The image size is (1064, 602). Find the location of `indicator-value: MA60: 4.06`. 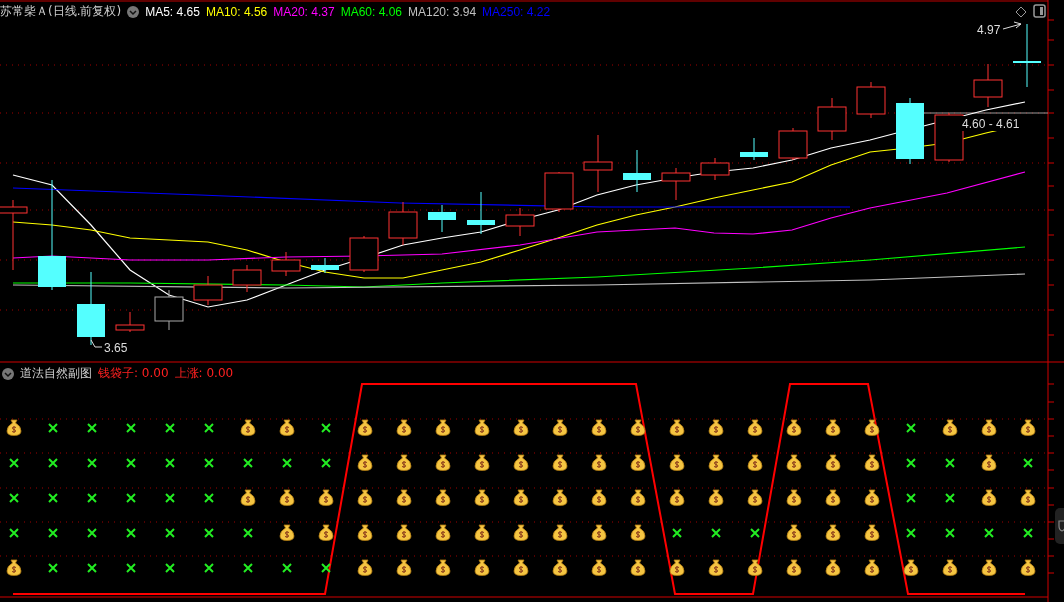

indicator-value: MA60: 4.06 is located at coordinates (371, 11).